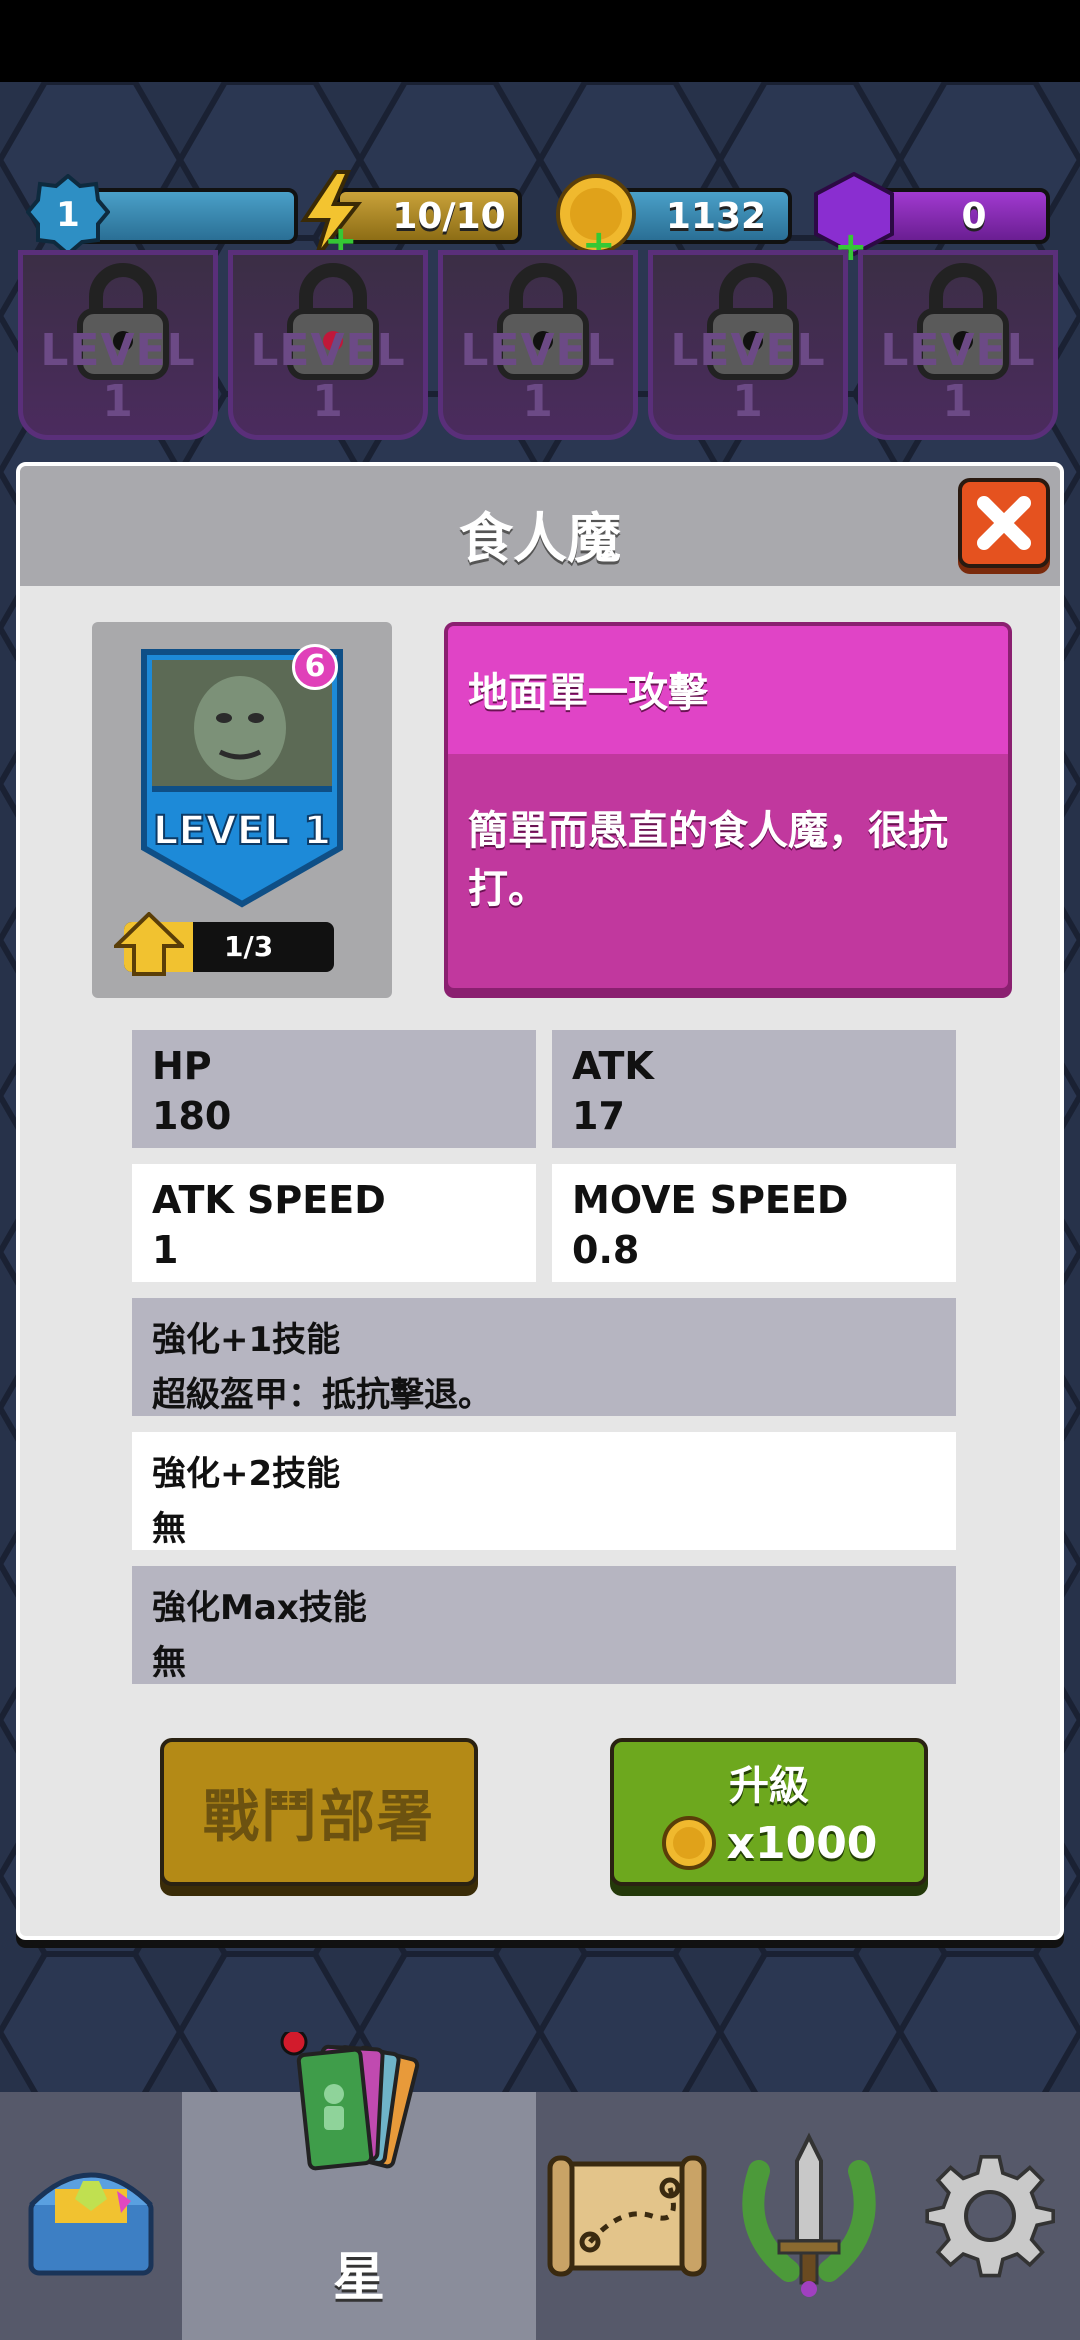 This screenshot has width=1080, height=2340. I want to click on dialog-header: 食人魔, so click(540, 526).